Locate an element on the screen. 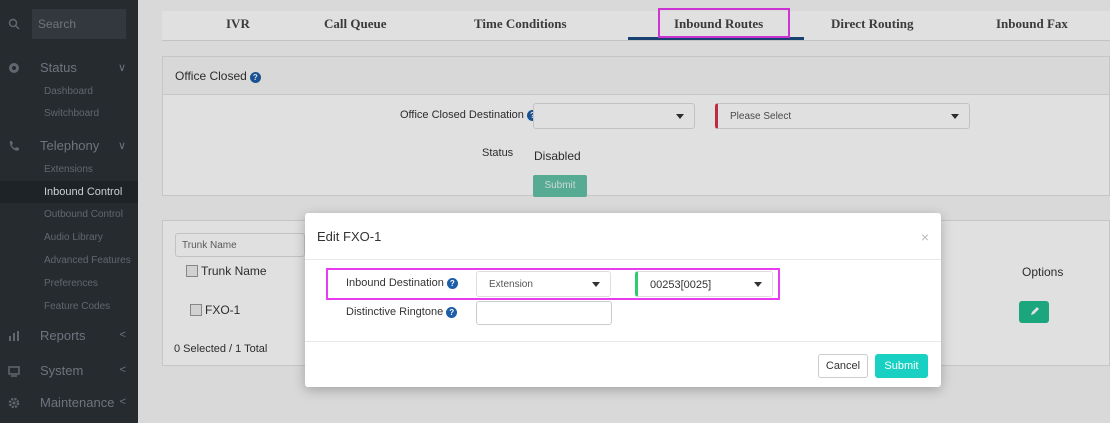 The height and width of the screenshot is (423, 1110). cancel-button: Cancel is located at coordinates (843, 366).